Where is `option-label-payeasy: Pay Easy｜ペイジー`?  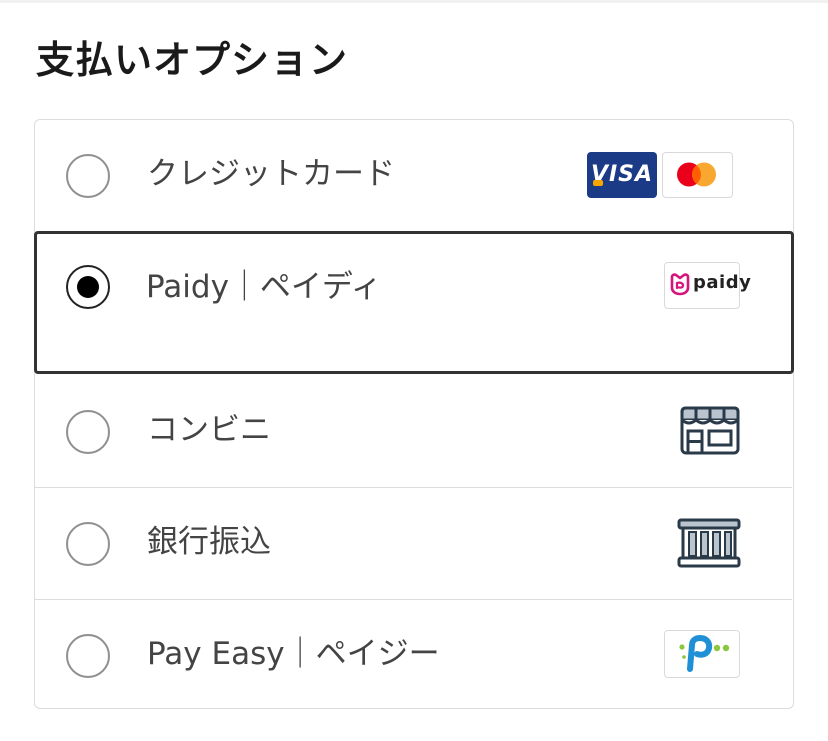 option-label-payeasy: Pay Easy｜ペイジー is located at coordinates (293, 654).